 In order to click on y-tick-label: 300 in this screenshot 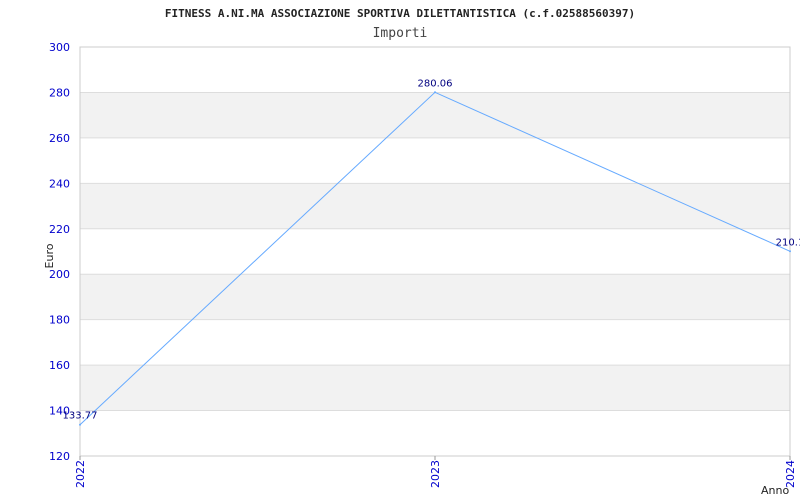, I will do `click(59, 47)`.